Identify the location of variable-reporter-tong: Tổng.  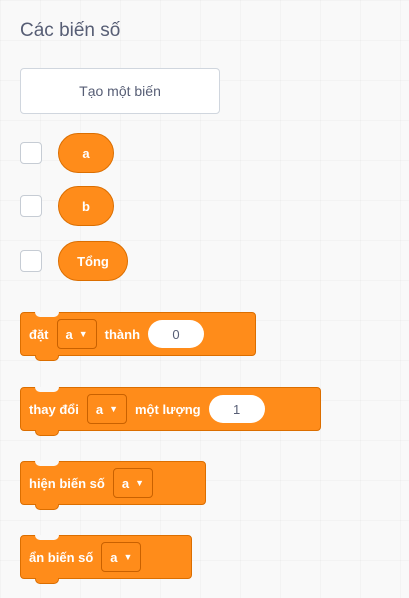
(93, 261).